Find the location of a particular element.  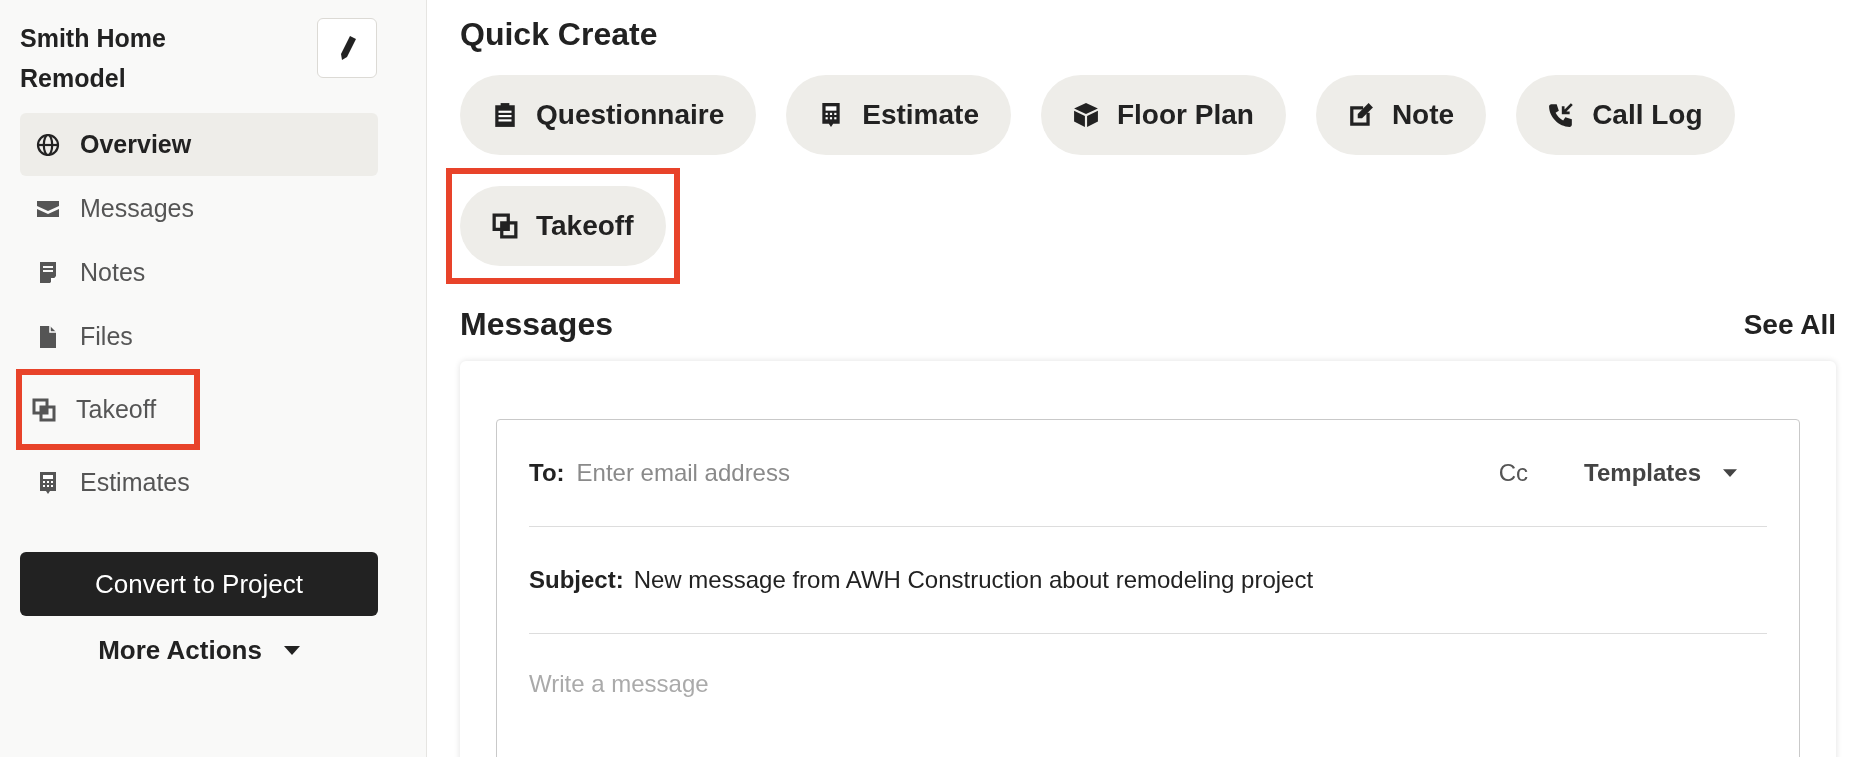

globe-icon is located at coordinates (48, 144).